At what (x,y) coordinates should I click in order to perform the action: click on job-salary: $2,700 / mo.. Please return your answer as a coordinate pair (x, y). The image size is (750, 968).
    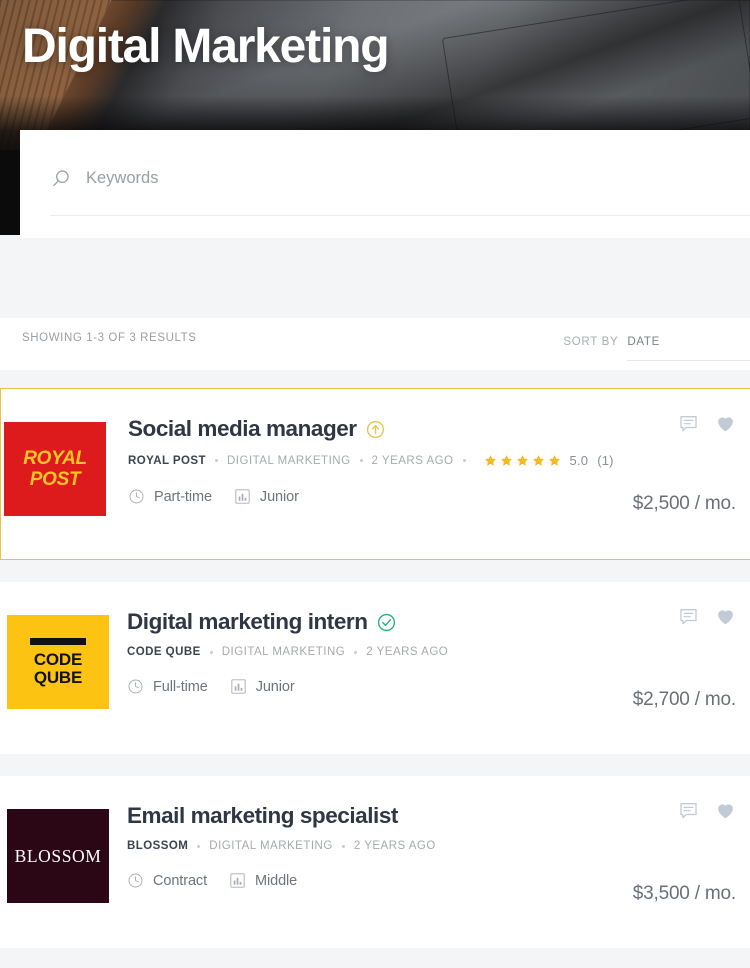
    Looking at the image, I should click on (684, 699).